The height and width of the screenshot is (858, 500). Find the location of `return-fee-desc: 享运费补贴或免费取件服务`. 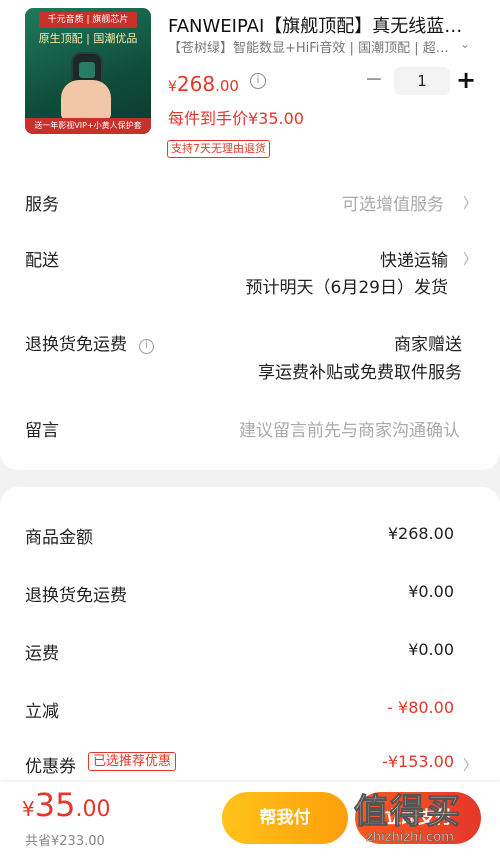

return-fee-desc: 享运费补贴或免费取件服务 is located at coordinates (360, 373).